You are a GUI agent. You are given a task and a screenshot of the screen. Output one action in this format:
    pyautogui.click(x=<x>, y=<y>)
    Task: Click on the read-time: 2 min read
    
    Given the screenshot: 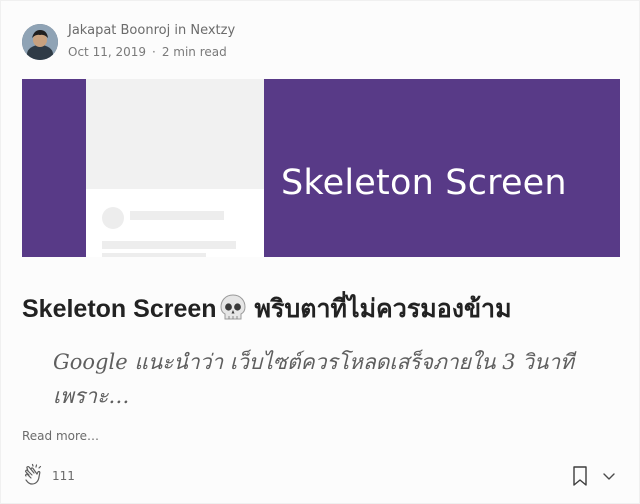 What is the action you would take?
    pyautogui.click(x=194, y=52)
    